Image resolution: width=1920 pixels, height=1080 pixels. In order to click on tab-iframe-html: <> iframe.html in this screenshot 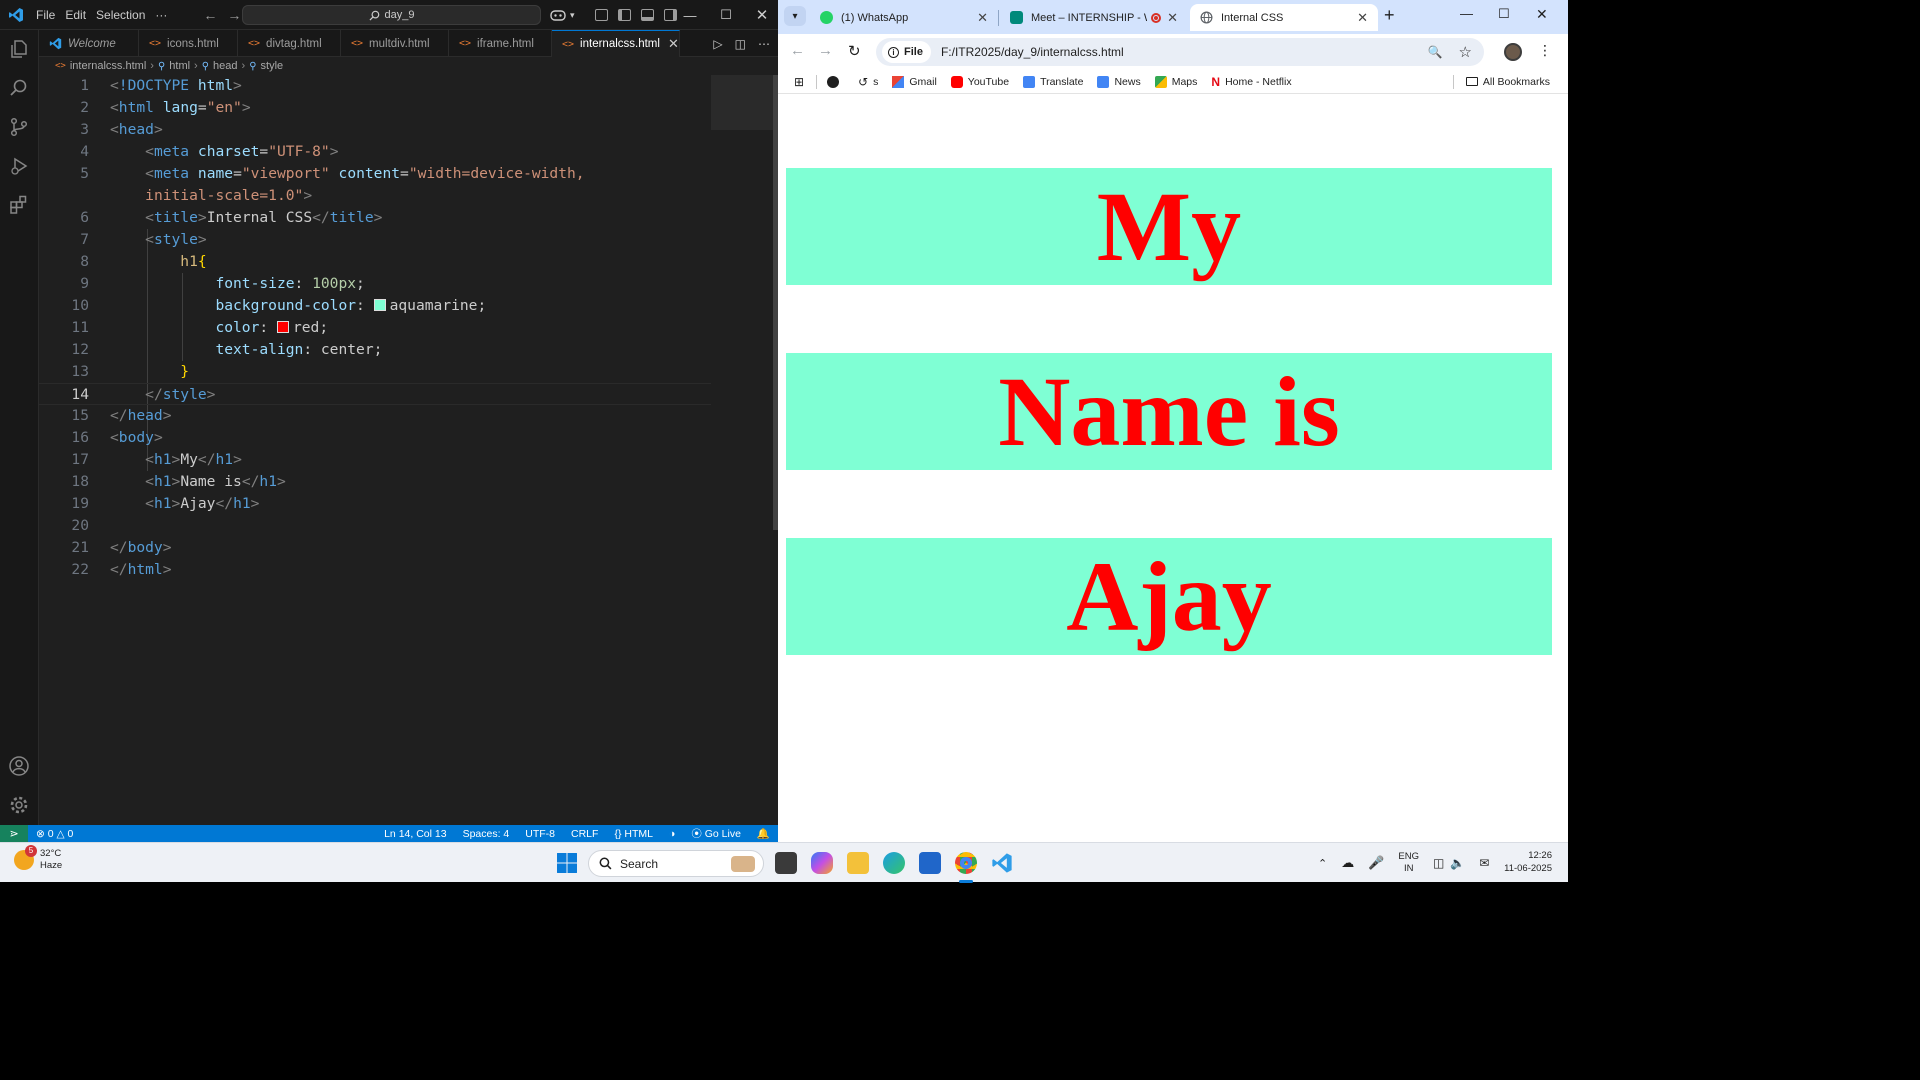, I will do `click(500, 43)`.